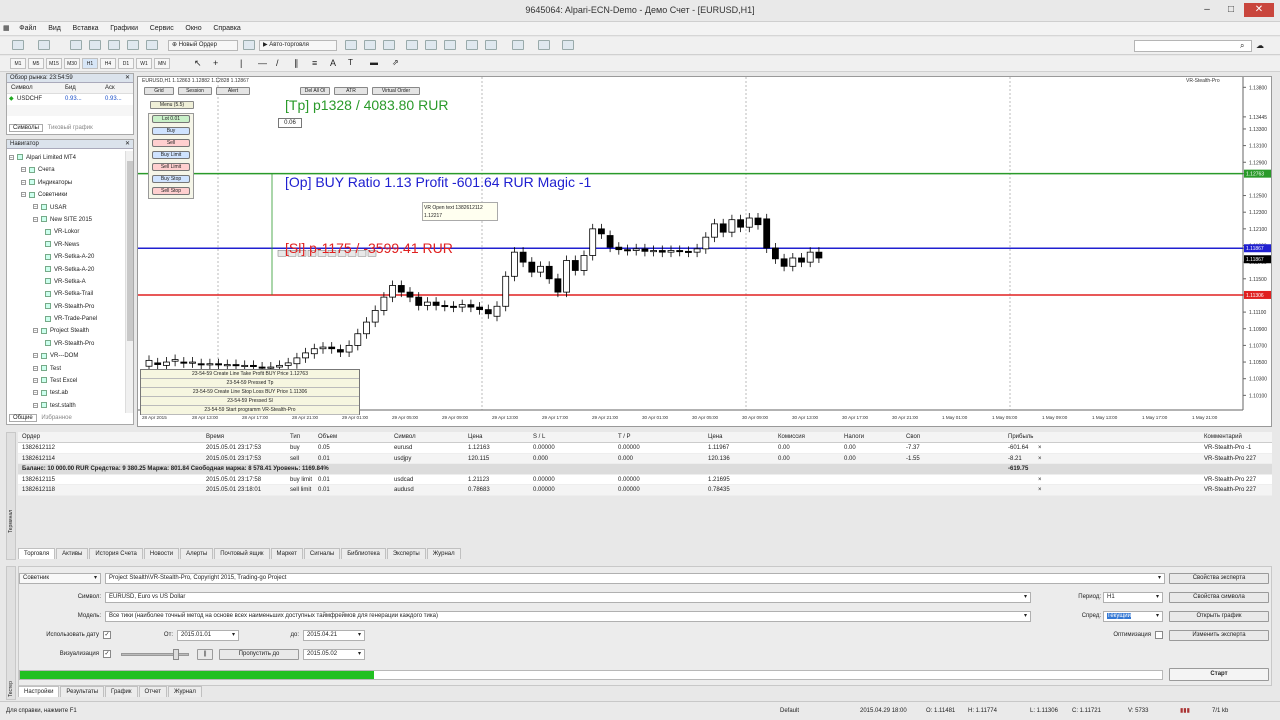  Describe the element at coordinates (351, 45) in the screenshot. I see `bar-chart-icon` at that location.